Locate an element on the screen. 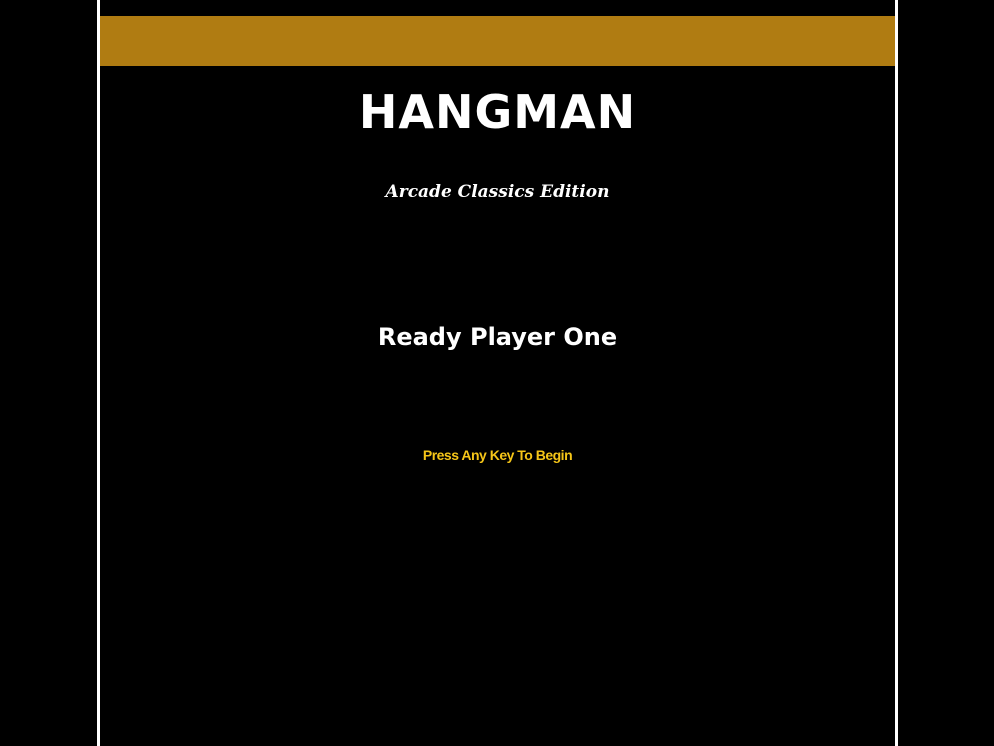 Image resolution: width=994 pixels, height=746 pixels. status-message: Ready Player One is located at coordinates (497, 337).